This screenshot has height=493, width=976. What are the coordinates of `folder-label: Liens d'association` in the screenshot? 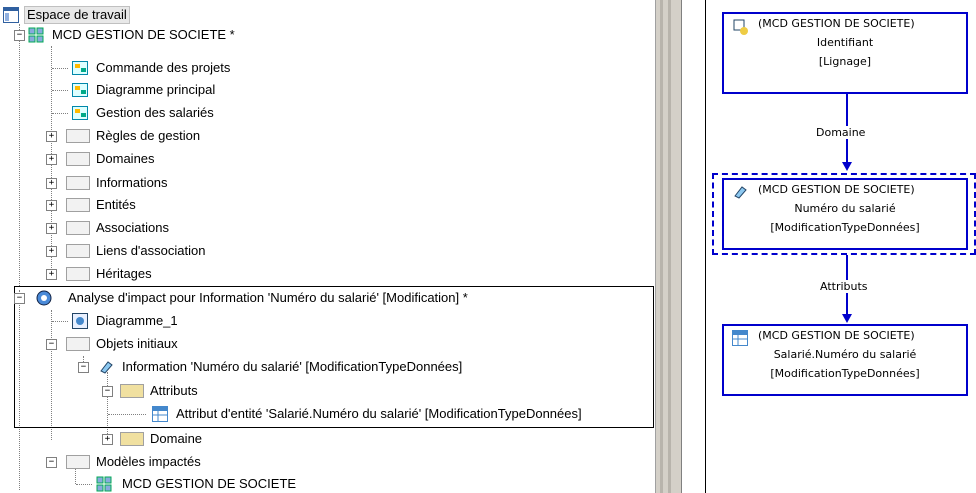 It's located at (151, 250).